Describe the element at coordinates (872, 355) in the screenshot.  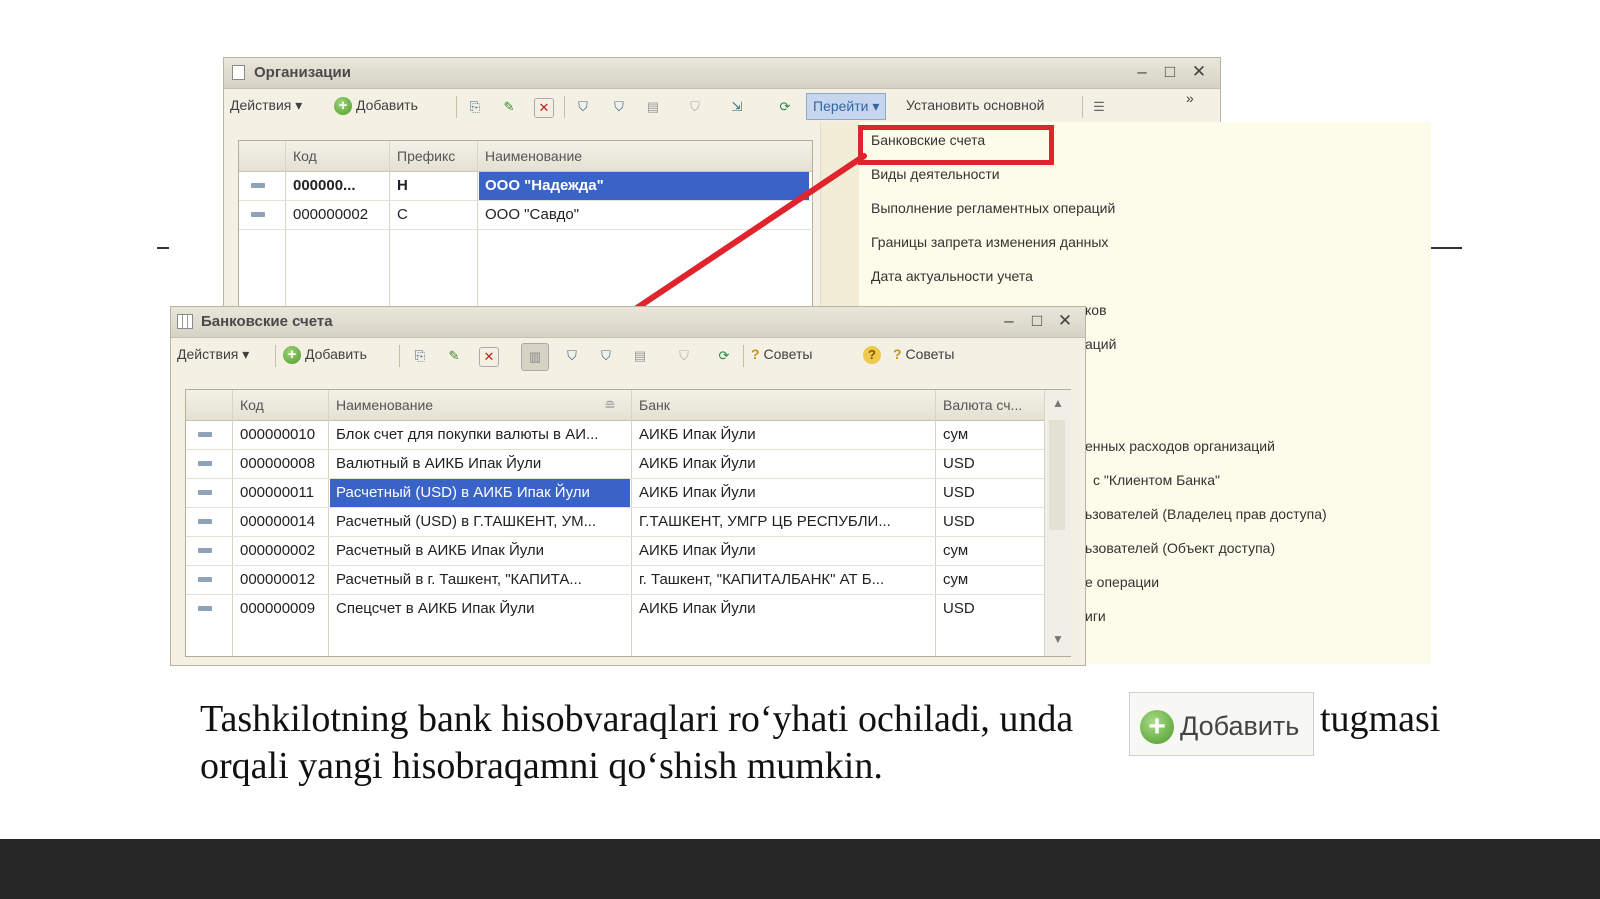
I see `help-icon: ?` at that location.